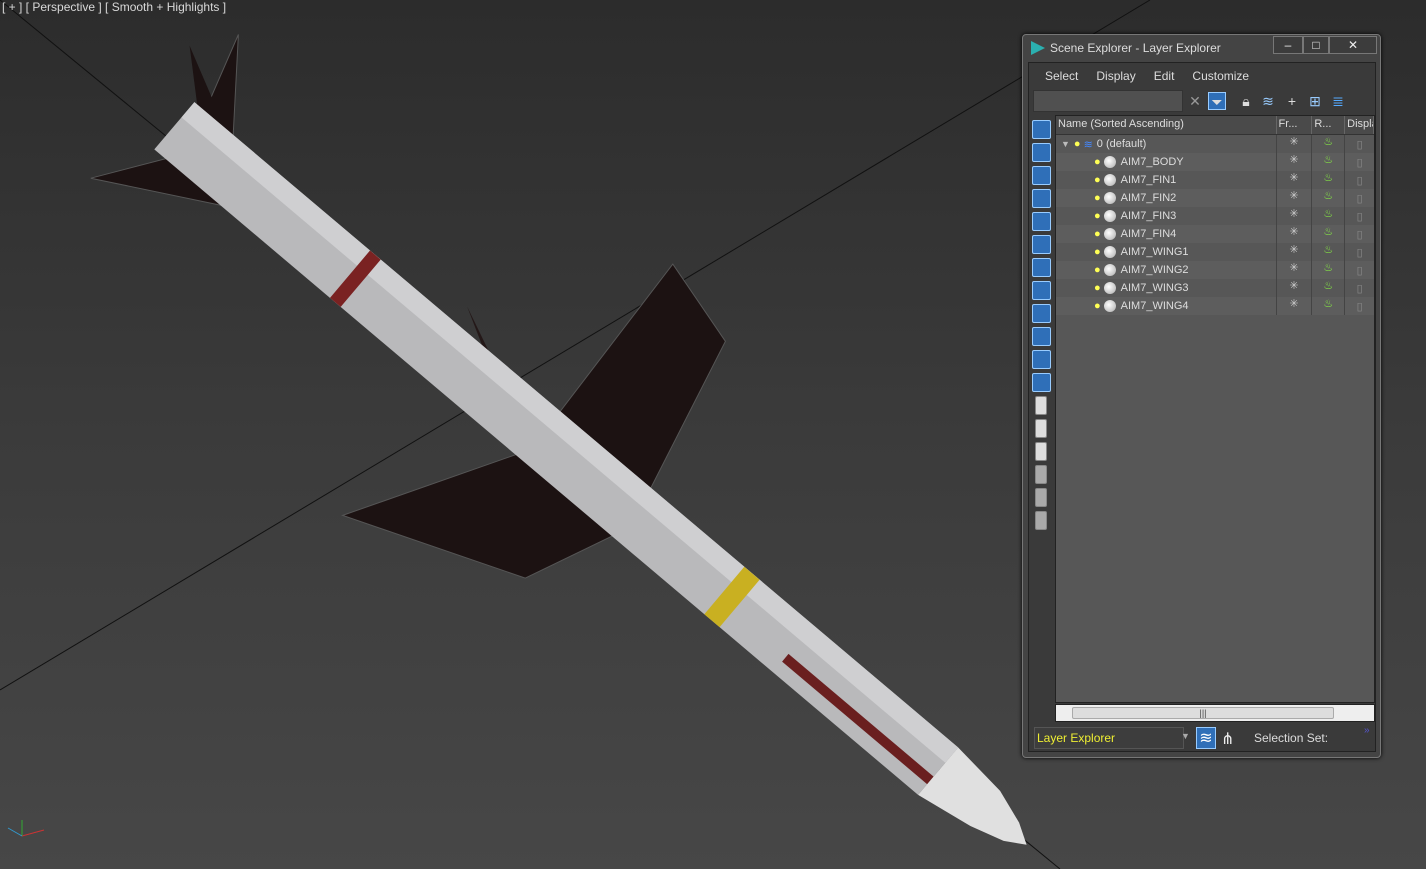 The width and height of the screenshot is (1426, 869). Describe the element at coordinates (1065, 144) in the screenshot. I see `expand-icon: ▼` at that location.